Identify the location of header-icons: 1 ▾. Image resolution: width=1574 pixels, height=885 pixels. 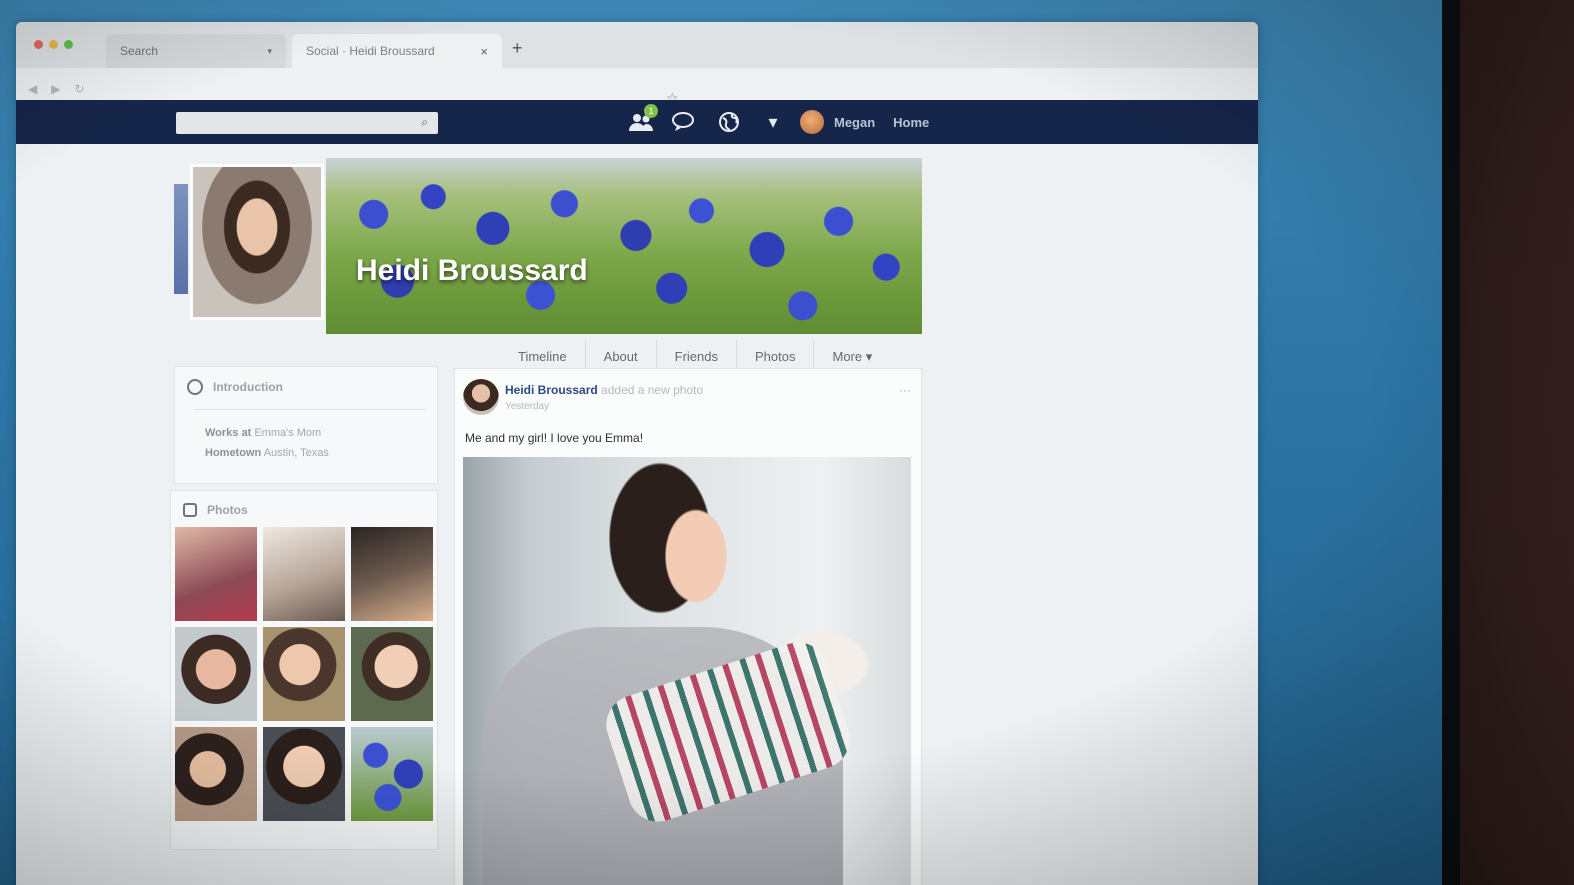
(707, 119).